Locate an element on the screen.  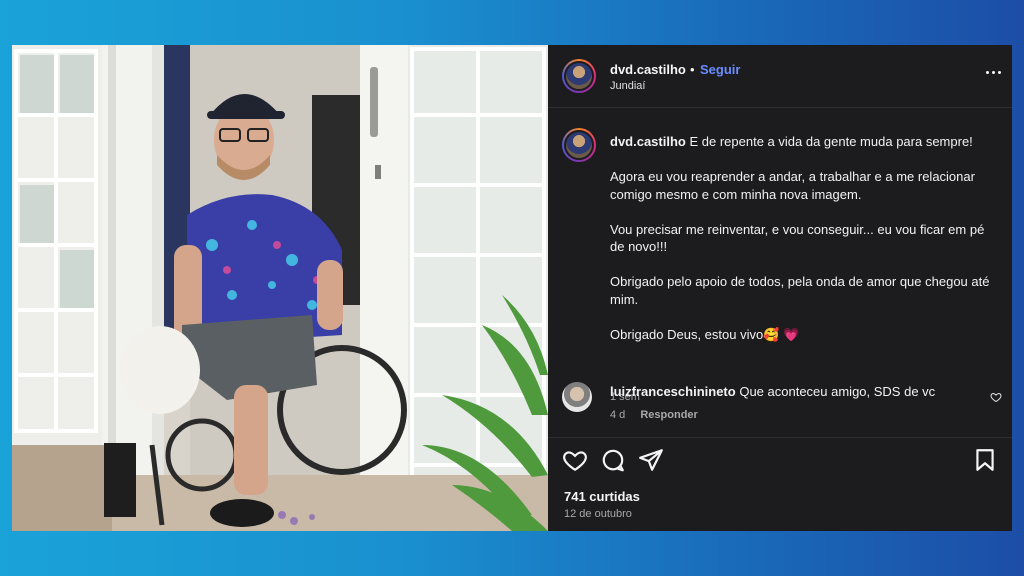
comment-icon is located at coordinates (613, 460).